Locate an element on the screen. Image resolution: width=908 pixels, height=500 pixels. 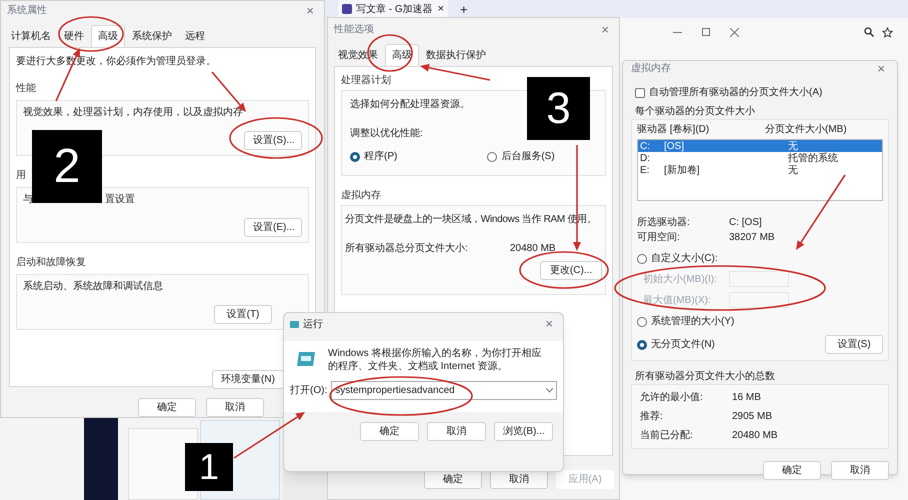
command-field: systempropertiesadvanced is located at coordinates (444, 390).